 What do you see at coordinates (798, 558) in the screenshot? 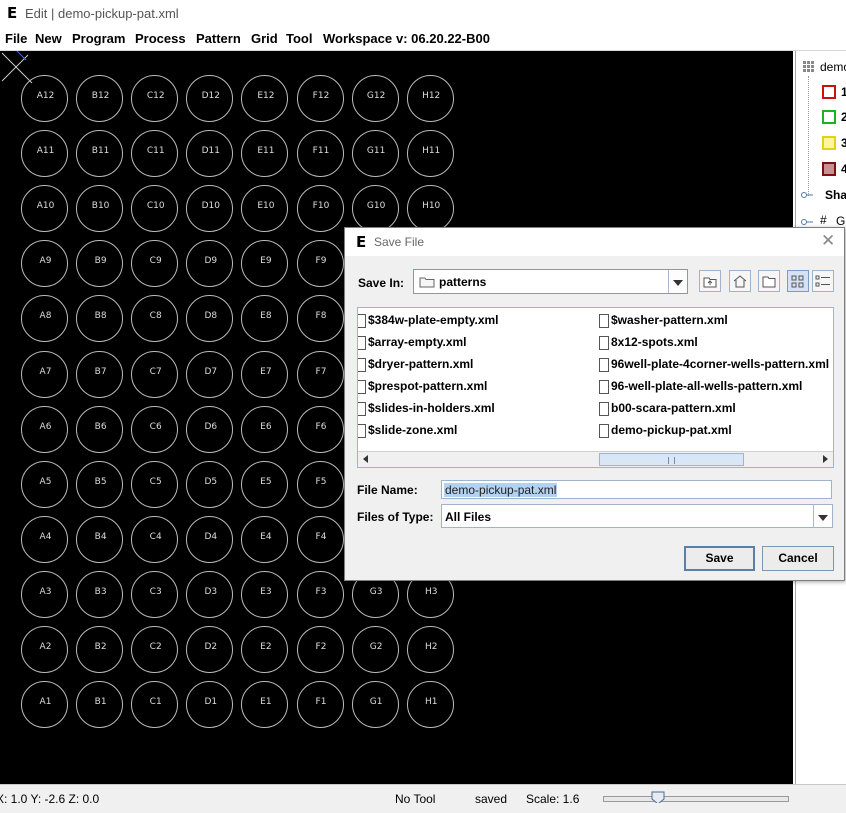
I see `cancel-button: Cancel` at bounding box center [798, 558].